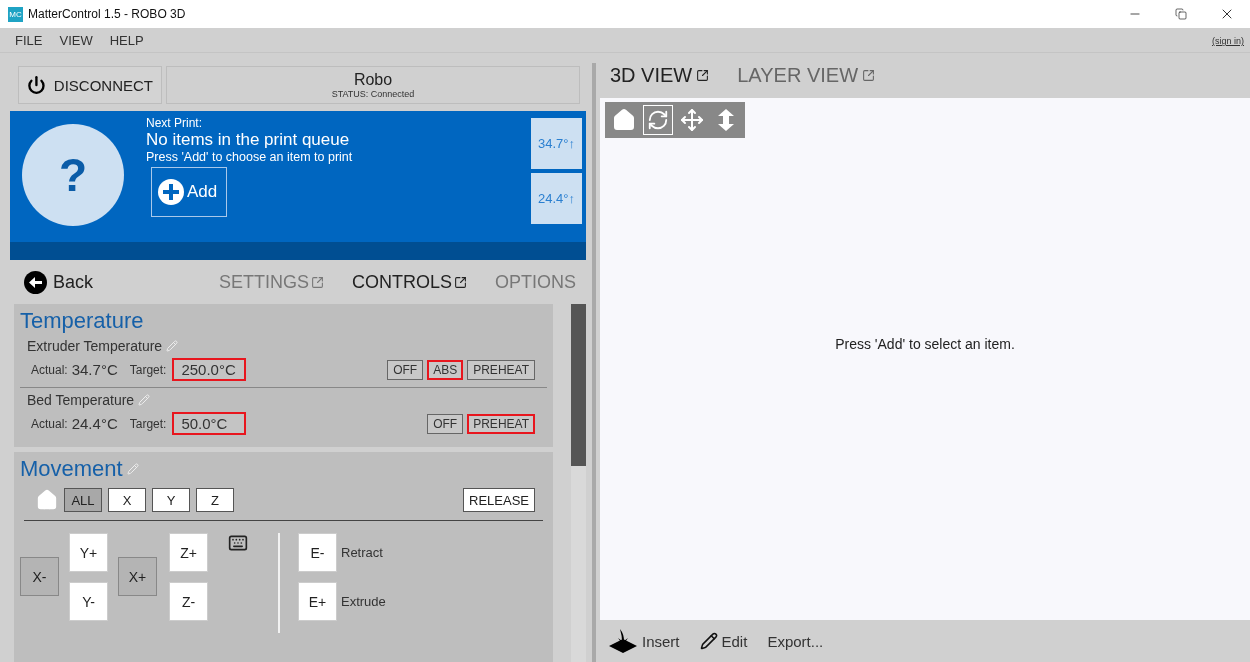 Image resolution: width=1250 pixels, height=662 pixels. I want to click on nav-tab: CONTROLS, so click(409, 282).